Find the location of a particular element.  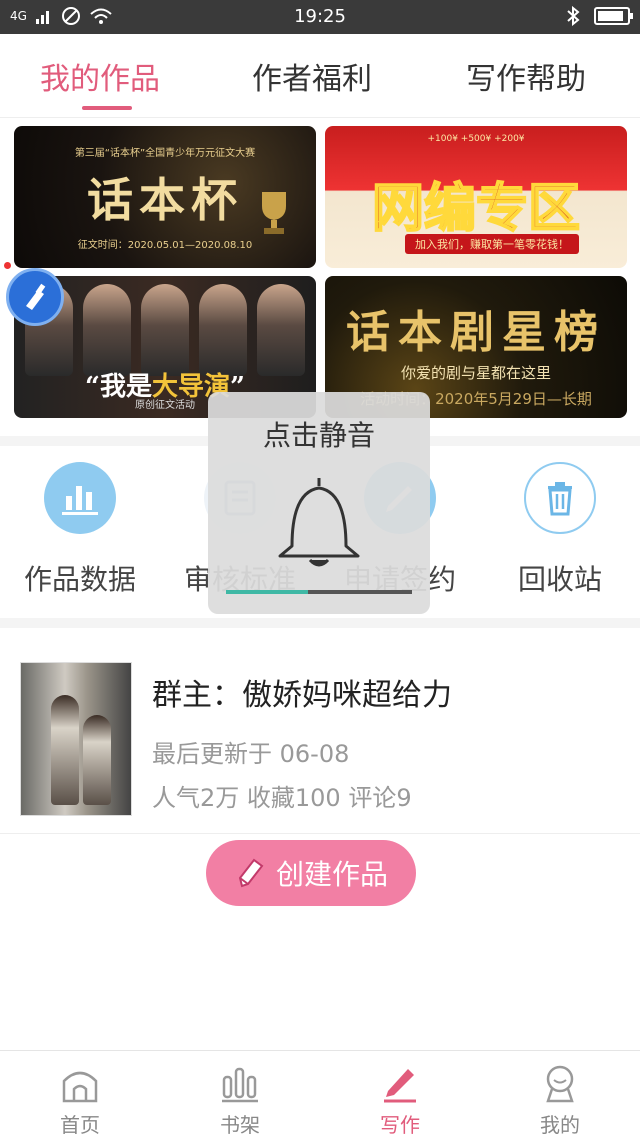

banner-title: 网编专区 is located at coordinates (476, 208).